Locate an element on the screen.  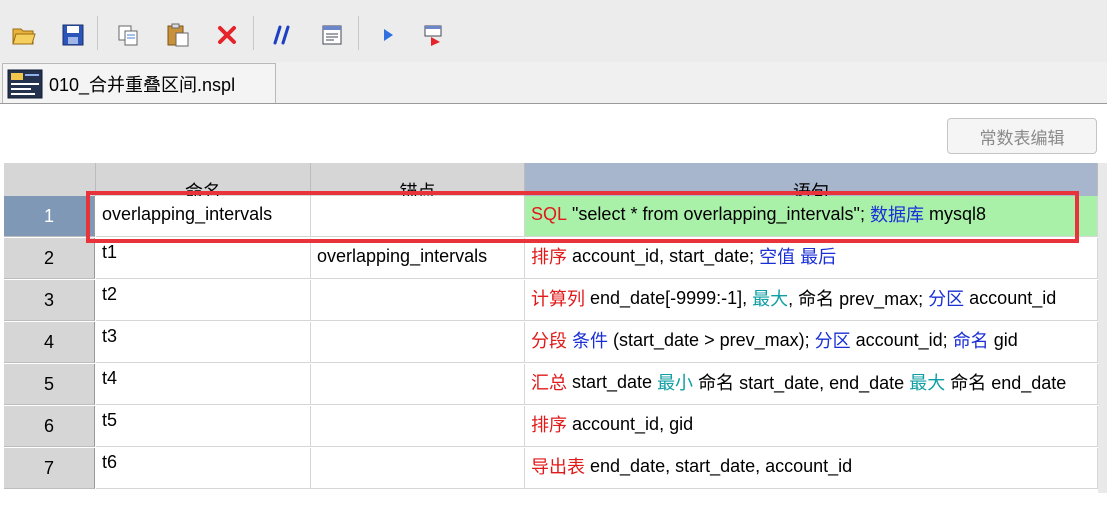
row-number-header is located at coordinates (50, 179).